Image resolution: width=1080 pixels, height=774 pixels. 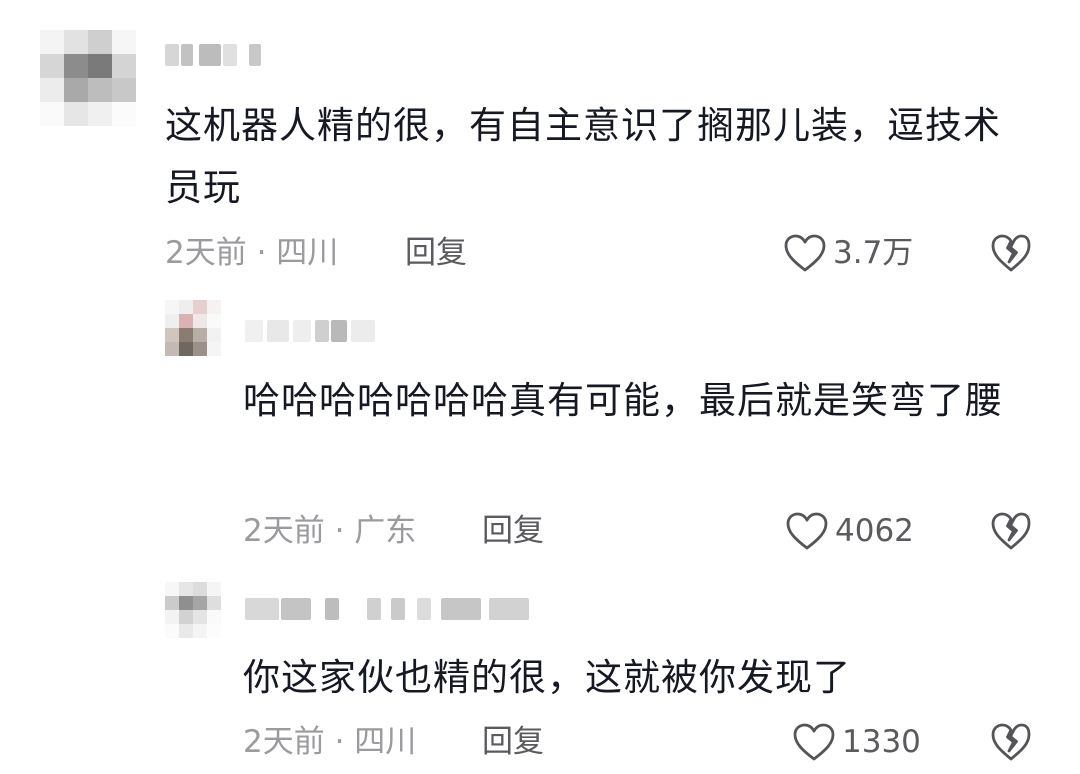 I want to click on like-button: 4062, so click(x=849, y=531).